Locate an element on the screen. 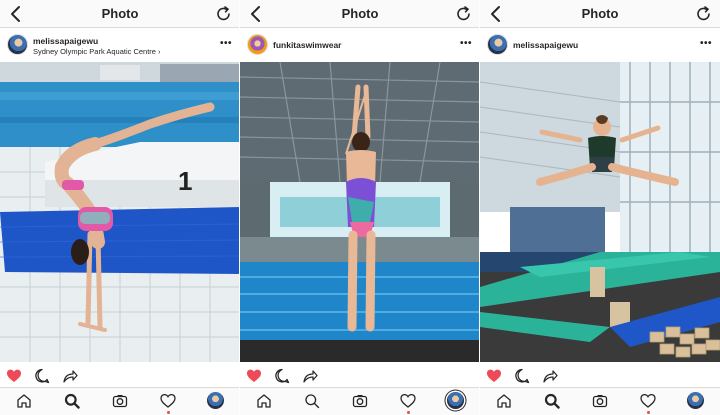 Image resolution: width=720 pixels, height=415 pixels. post-header: melissapaigewu ••• is located at coordinates (600, 45).